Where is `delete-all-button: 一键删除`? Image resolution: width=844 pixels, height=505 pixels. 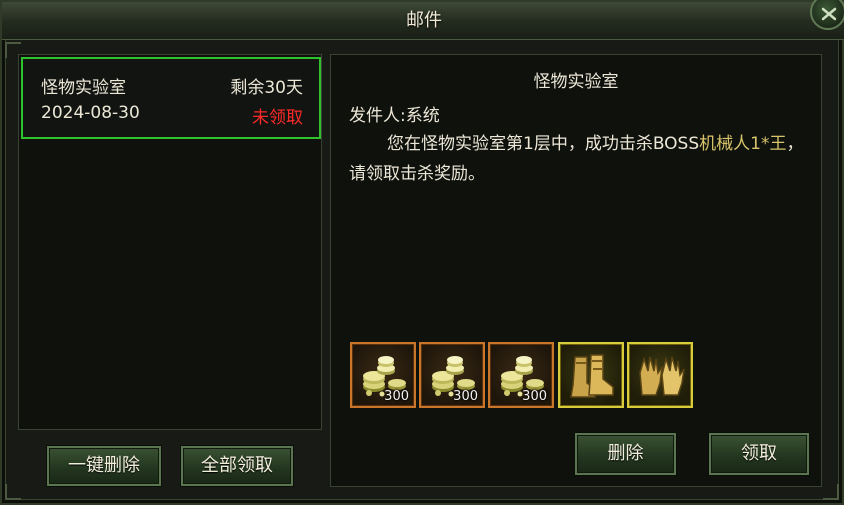 delete-all-button: 一键删除 is located at coordinates (104, 466).